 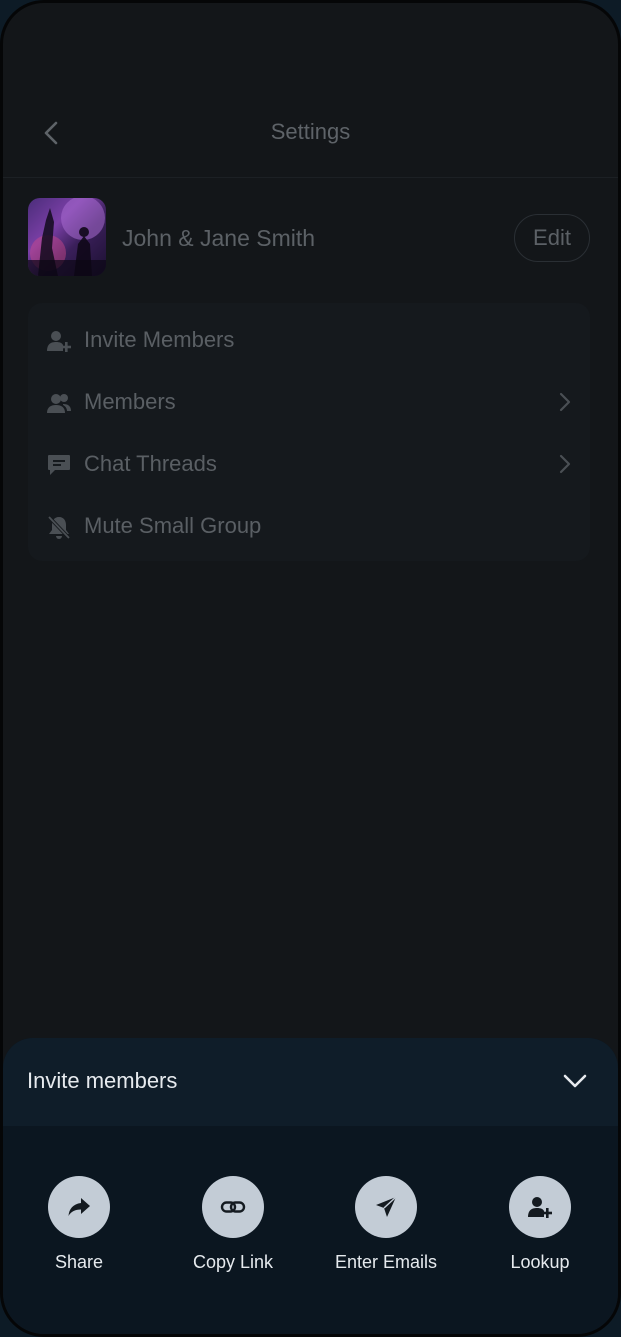 I want to click on people-icon, so click(x=59, y=403).